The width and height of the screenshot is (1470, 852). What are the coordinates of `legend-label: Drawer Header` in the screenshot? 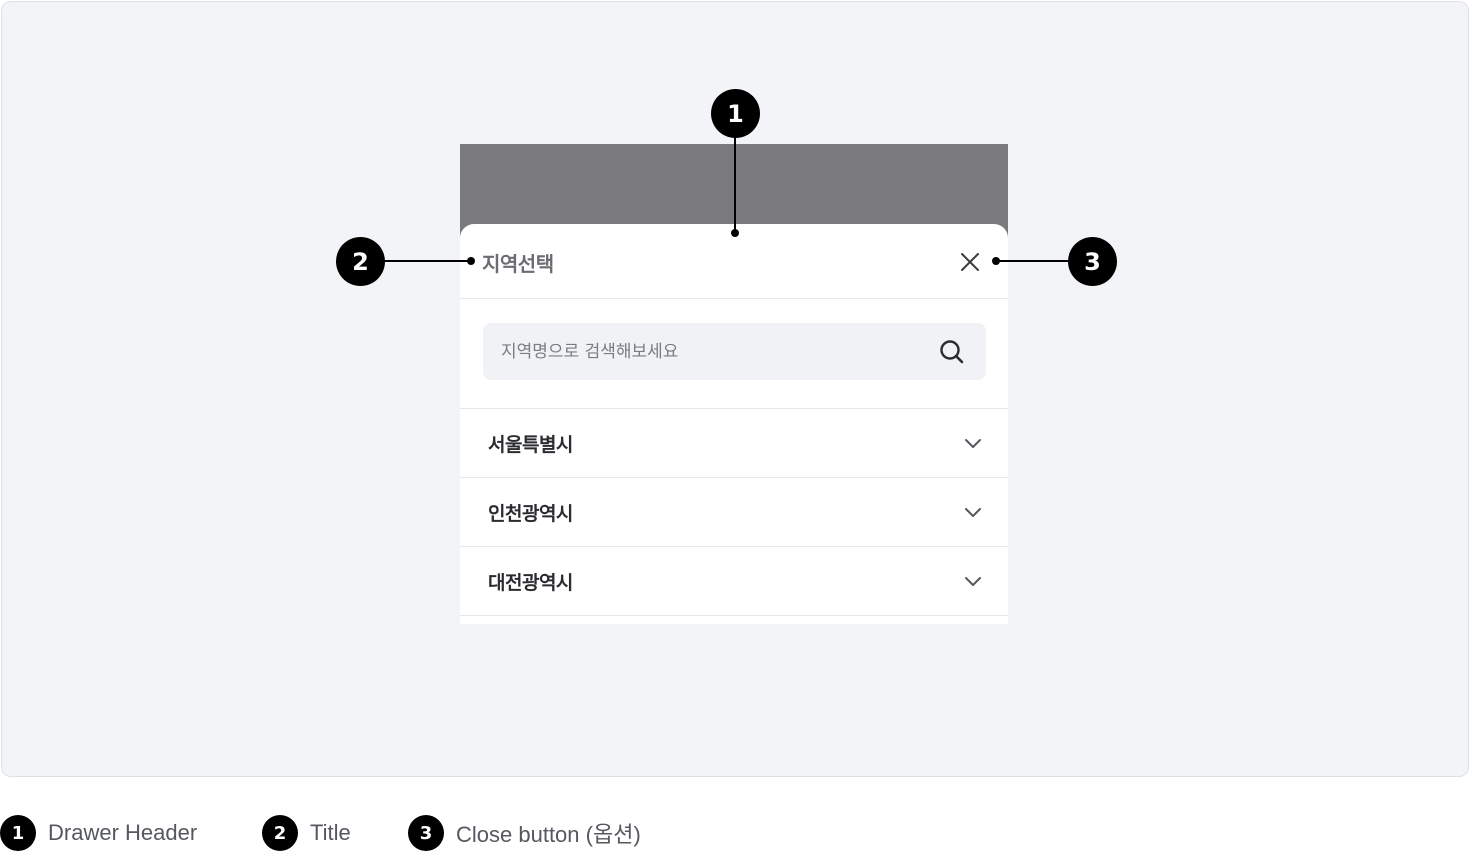 It's located at (123, 832).